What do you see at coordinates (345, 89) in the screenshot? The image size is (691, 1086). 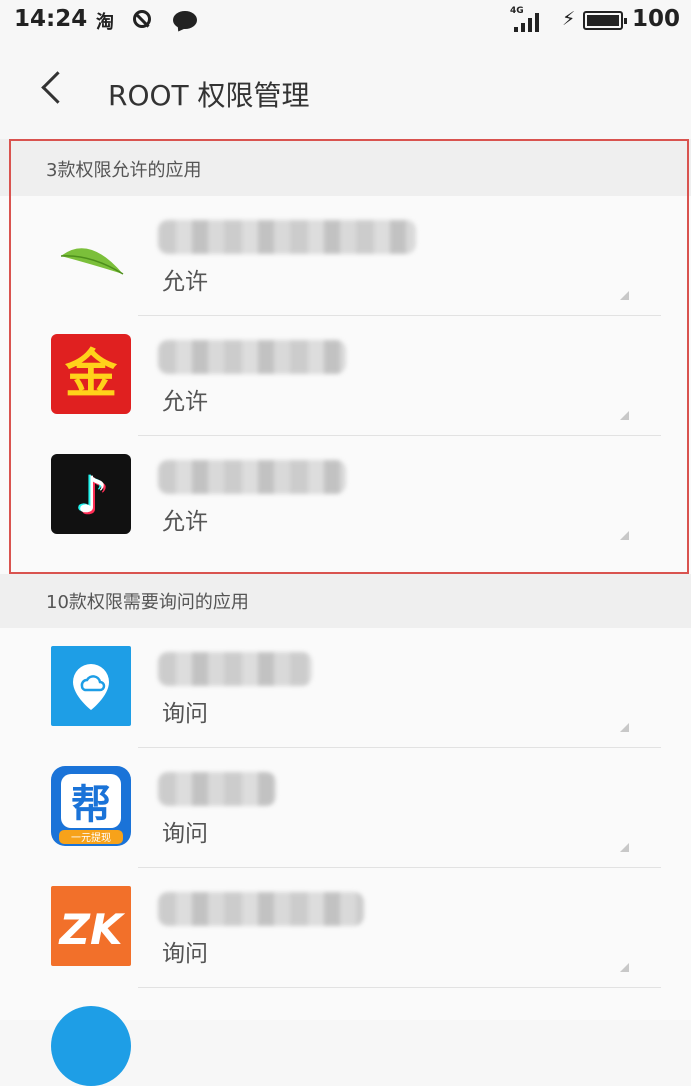 I see `app-header: ROOT 权限管理` at bounding box center [345, 89].